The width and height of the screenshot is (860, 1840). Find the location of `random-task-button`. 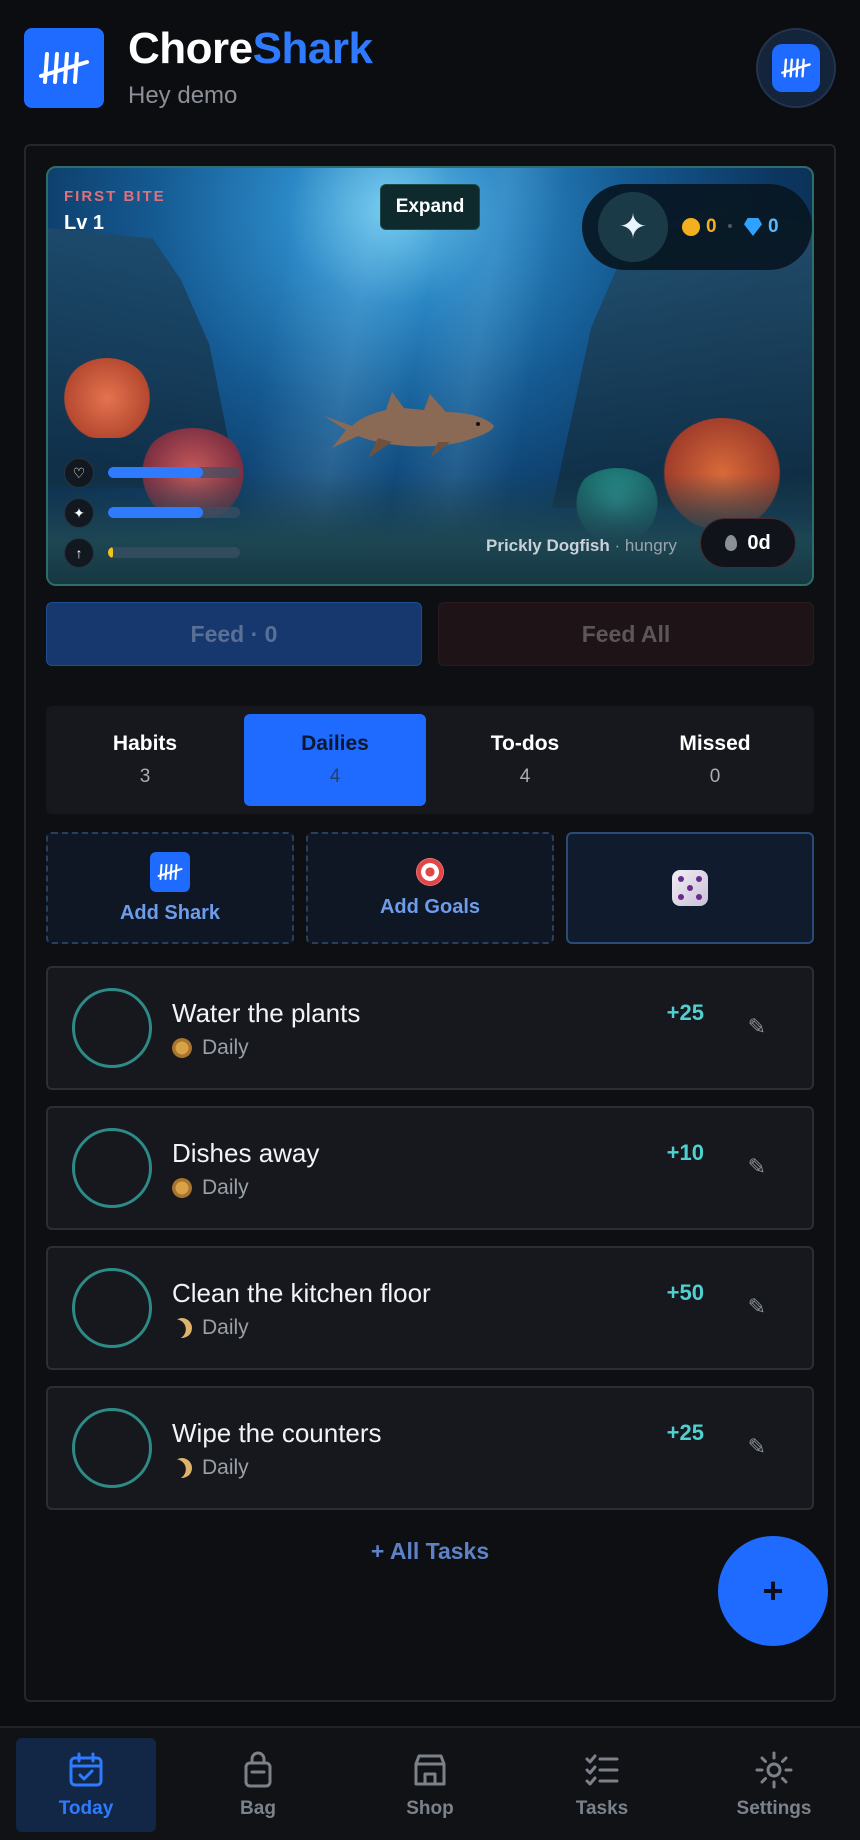

random-task-button is located at coordinates (690, 888).